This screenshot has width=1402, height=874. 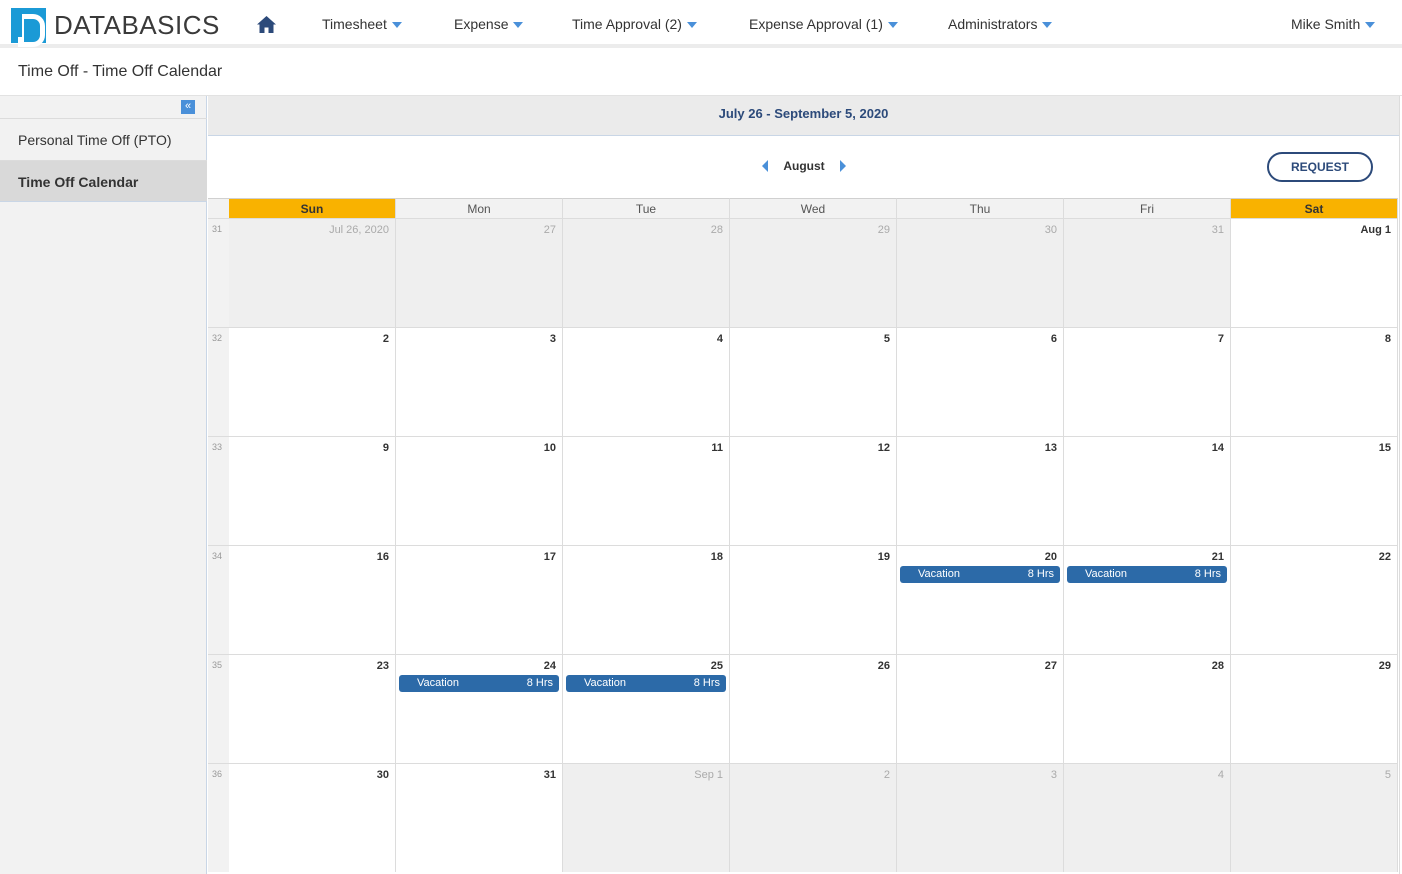 What do you see at coordinates (813, 599) in the screenshot?
I see `calendar-day-cell: 19` at bounding box center [813, 599].